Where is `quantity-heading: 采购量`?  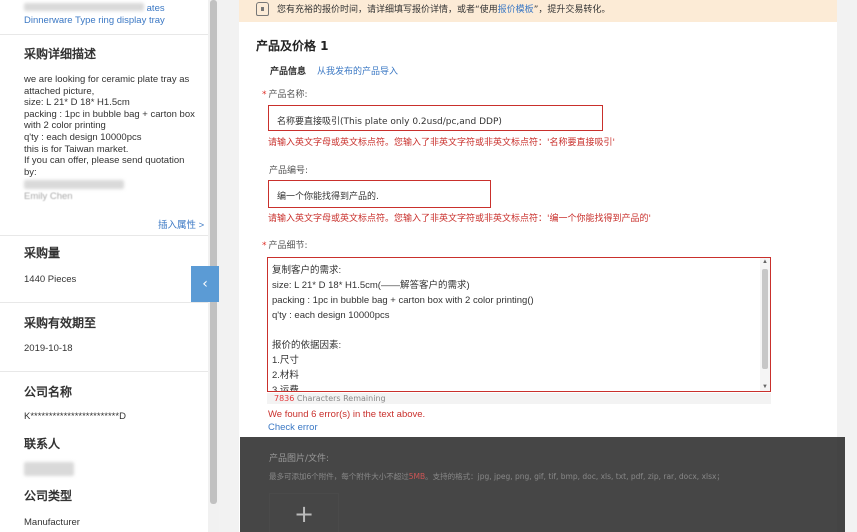 quantity-heading: 采购量 is located at coordinates (42, 253).